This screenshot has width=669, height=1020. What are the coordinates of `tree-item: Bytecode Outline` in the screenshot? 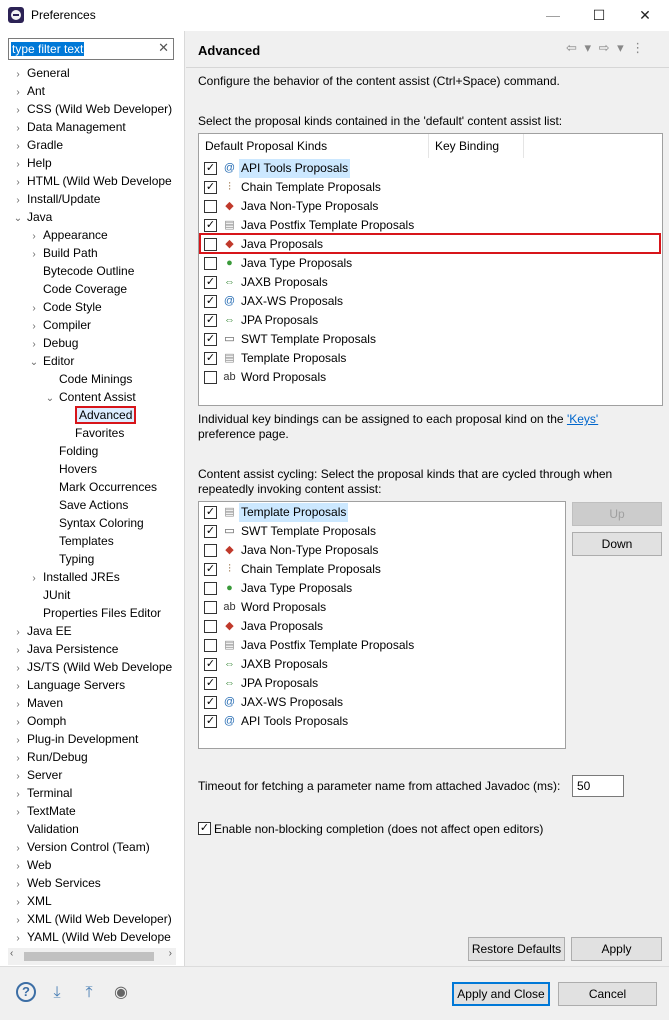 It's located at (81, 271).